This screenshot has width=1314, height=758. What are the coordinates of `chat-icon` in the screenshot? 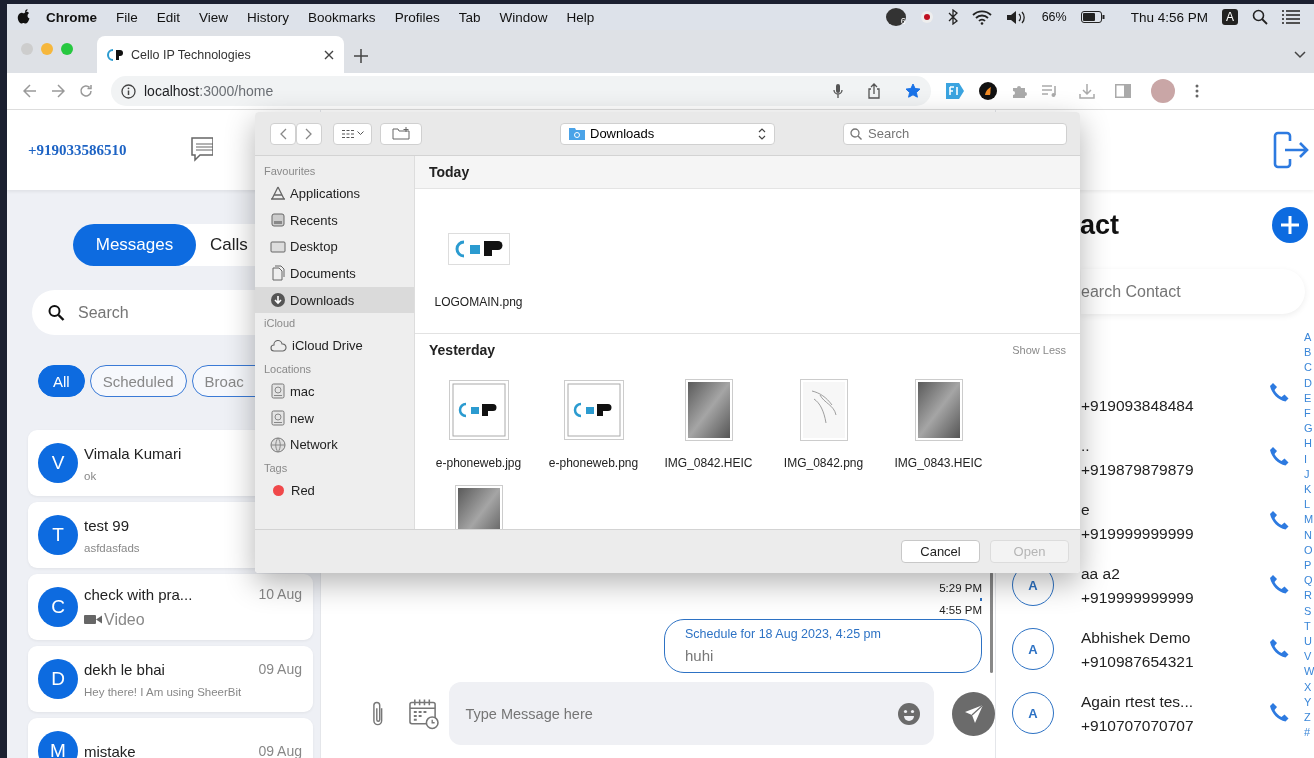 It's located at (201, 150).